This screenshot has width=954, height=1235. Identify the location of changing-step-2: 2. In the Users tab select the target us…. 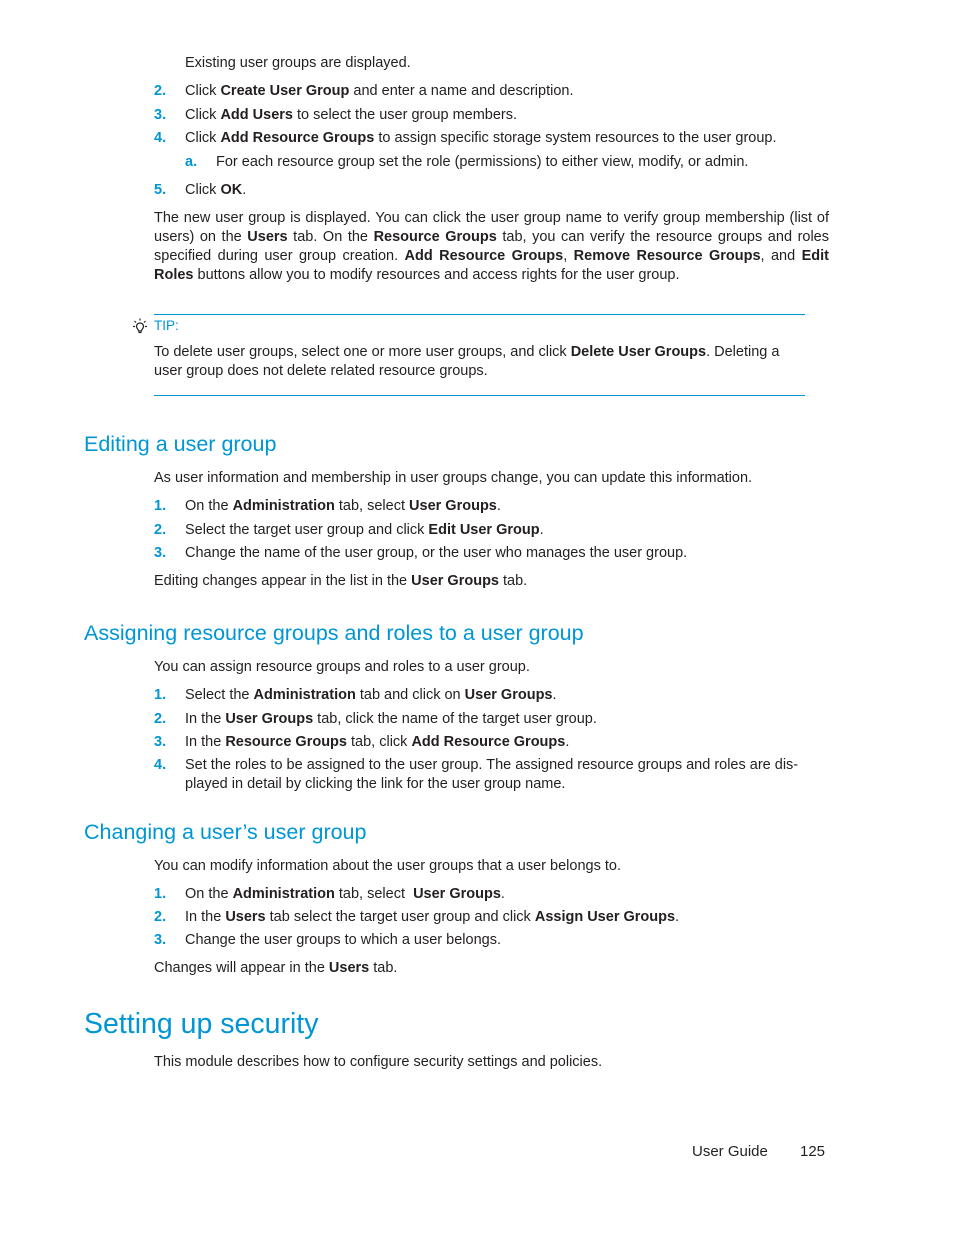
(491, 917).